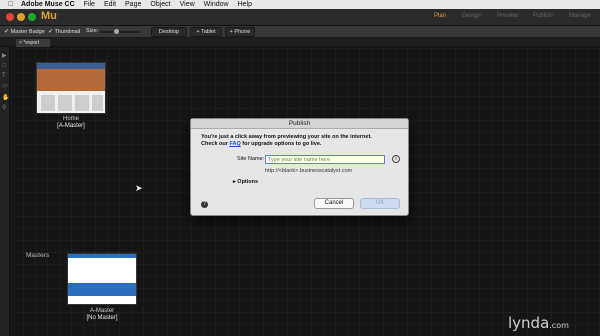 The width and height of the screenshot is (600, 336). Describe the element at coordinates (380, 203) in the screenshot. I see `ok-button: OK` at that location.